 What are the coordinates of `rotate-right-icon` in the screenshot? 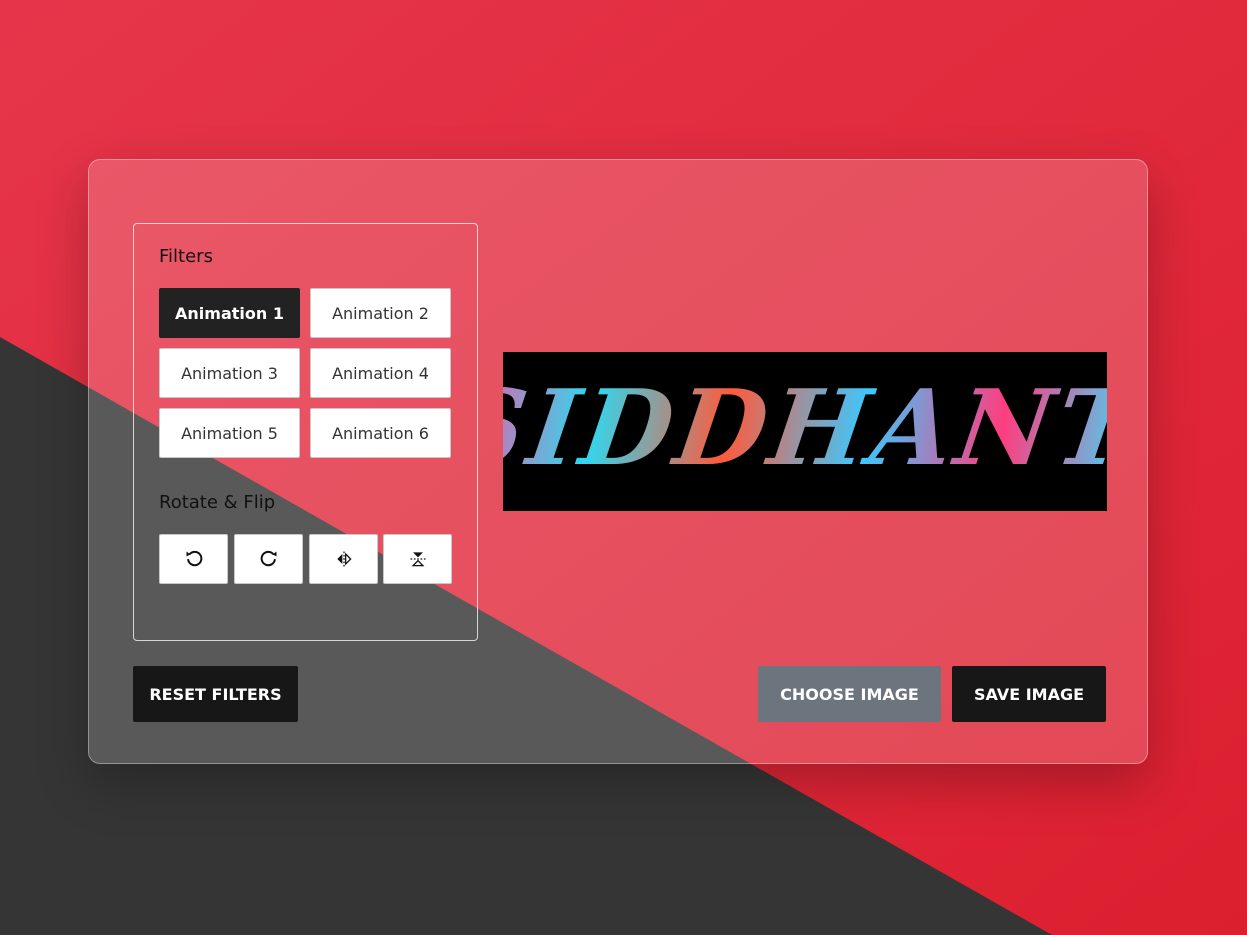 It's located at (268, 558).